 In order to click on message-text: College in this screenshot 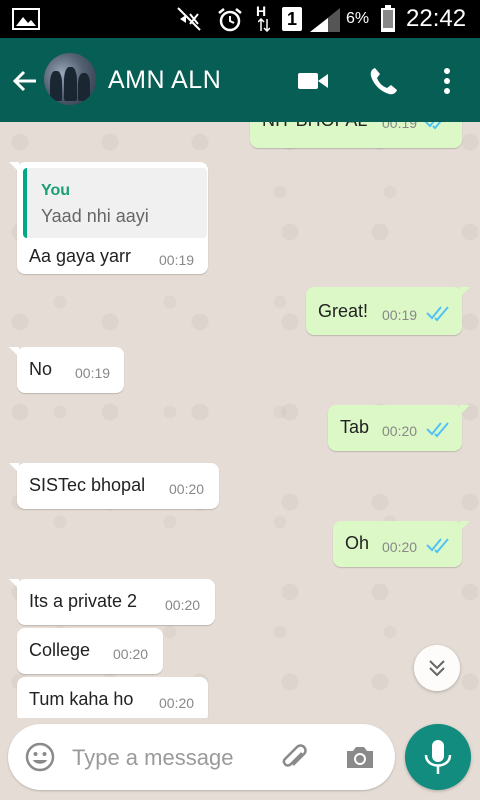, I will do `click(60, 650)`.